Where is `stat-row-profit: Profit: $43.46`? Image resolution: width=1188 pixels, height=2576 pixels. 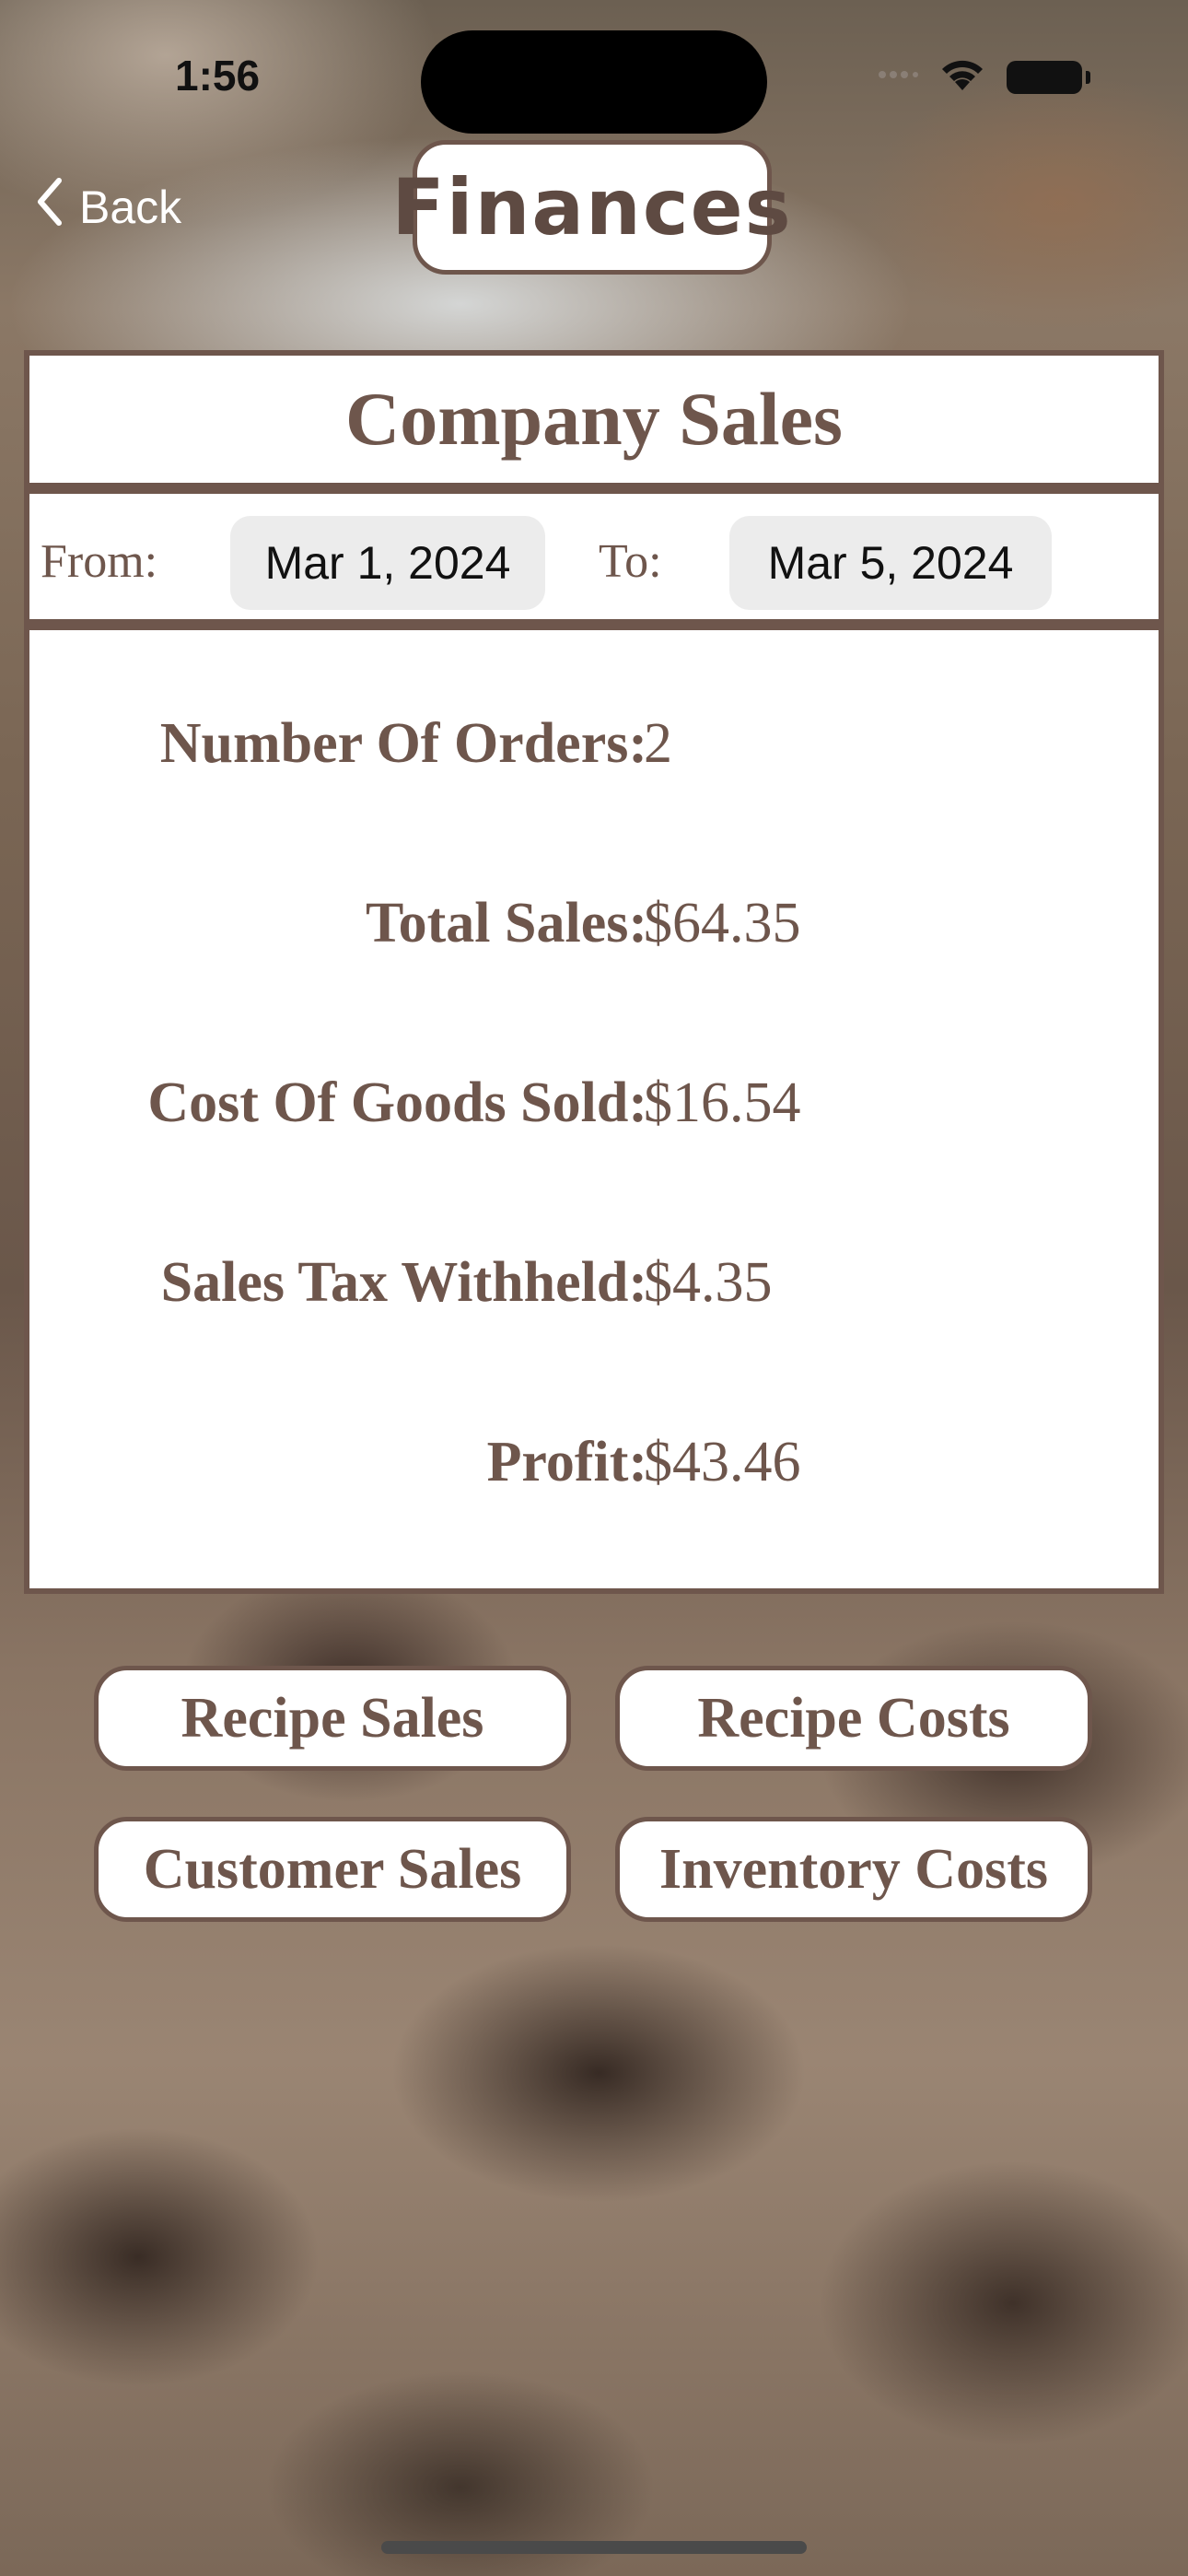 stat-row-profit: Profit: $43.46 is located at coordinates (594, 1467).